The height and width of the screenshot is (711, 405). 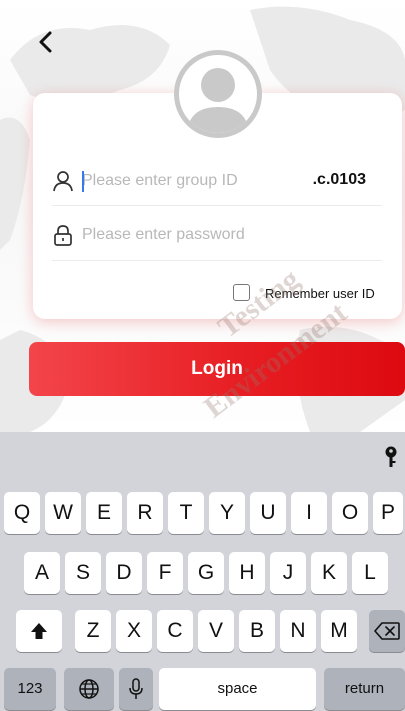 I want to click on shift-key, so click(x=39, y=631).